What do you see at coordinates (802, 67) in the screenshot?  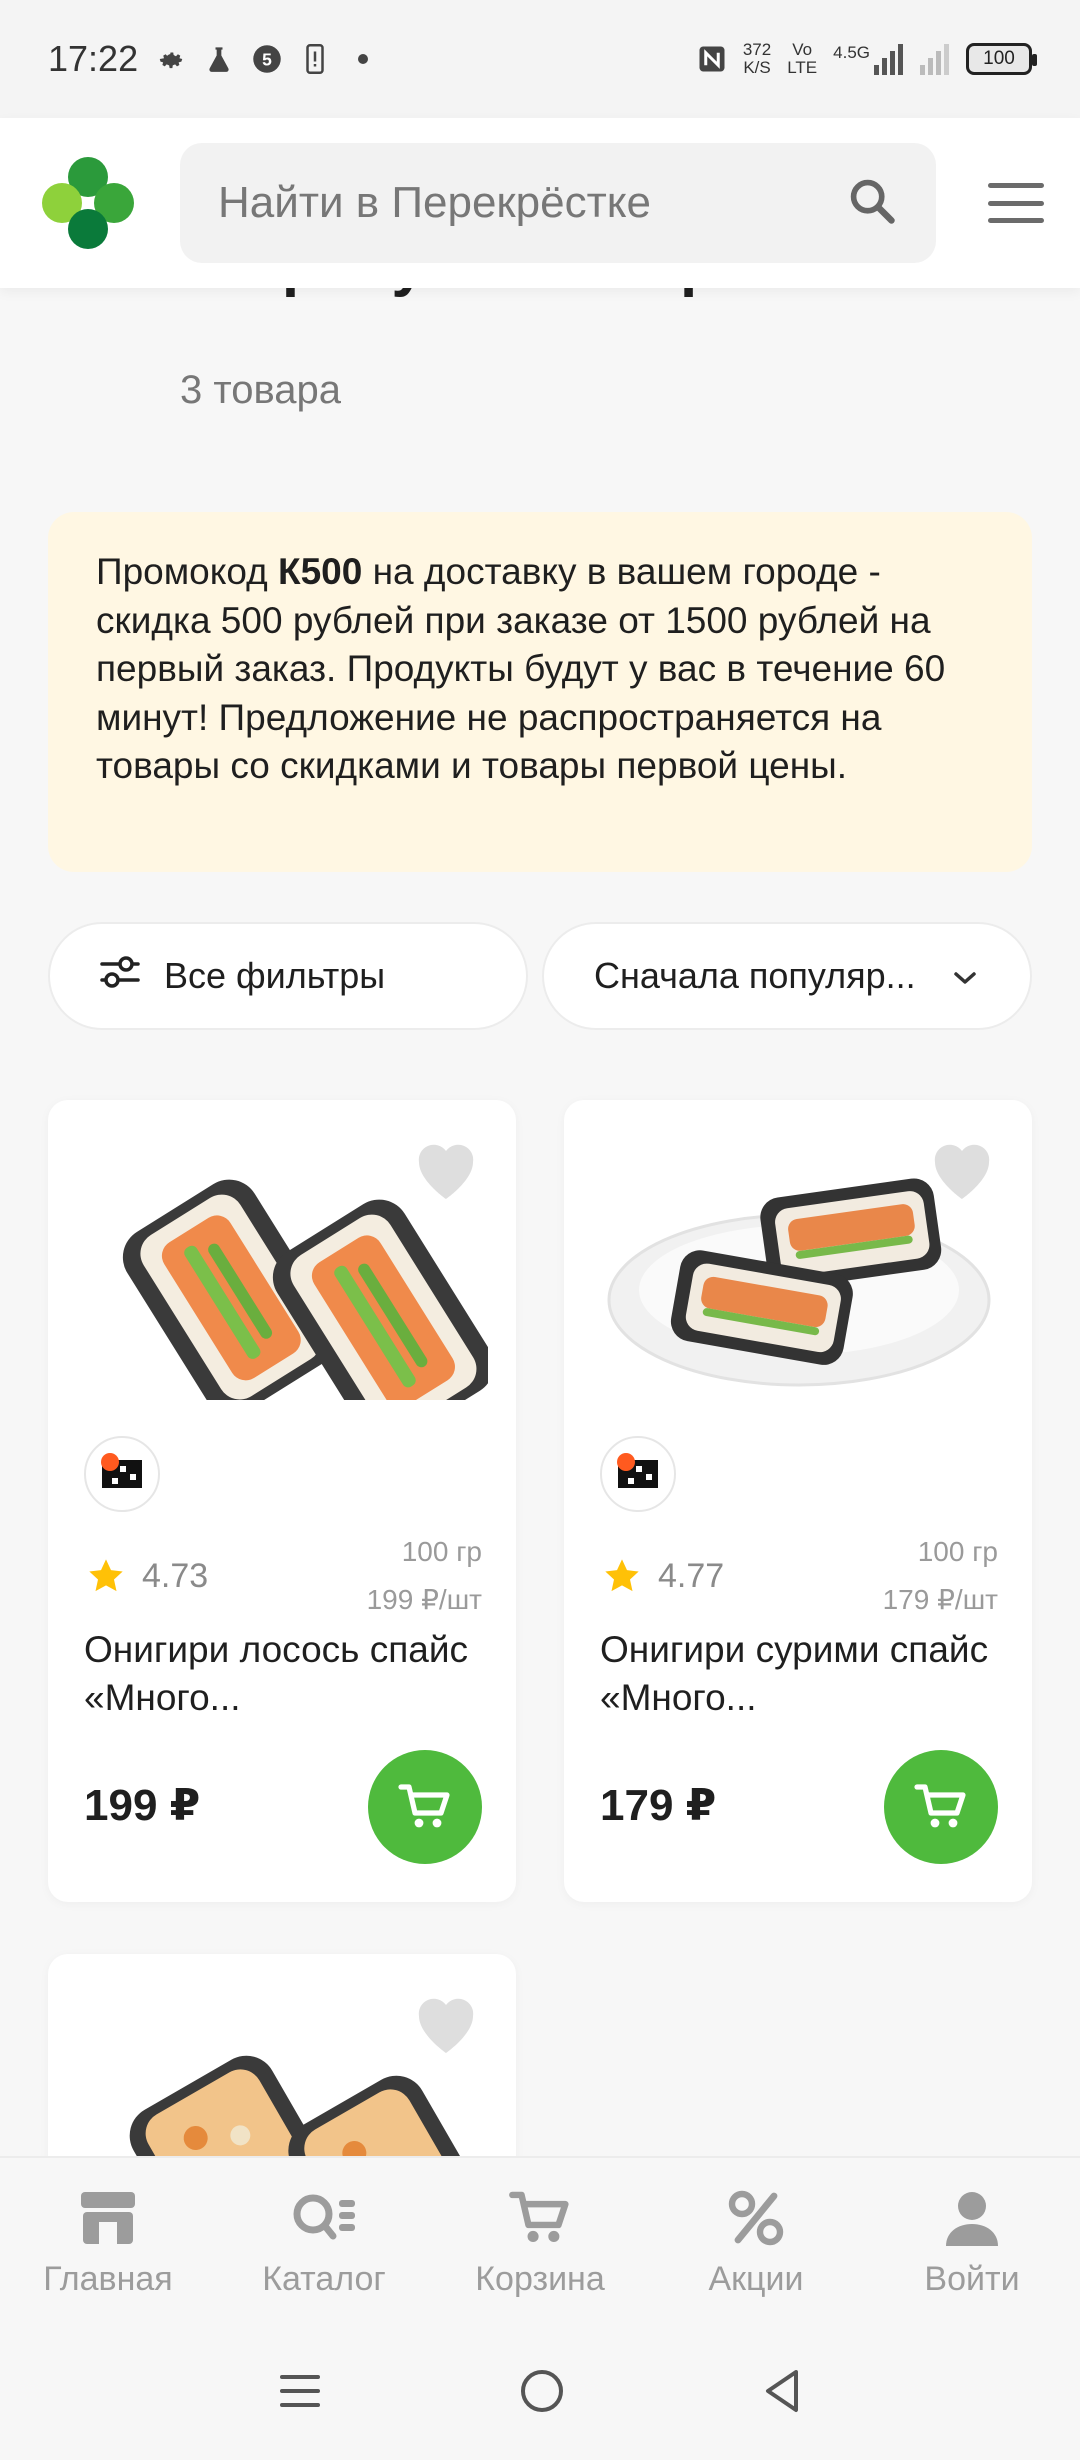 I see `volte-bottom: LTE` at bounding box center [802, 67].